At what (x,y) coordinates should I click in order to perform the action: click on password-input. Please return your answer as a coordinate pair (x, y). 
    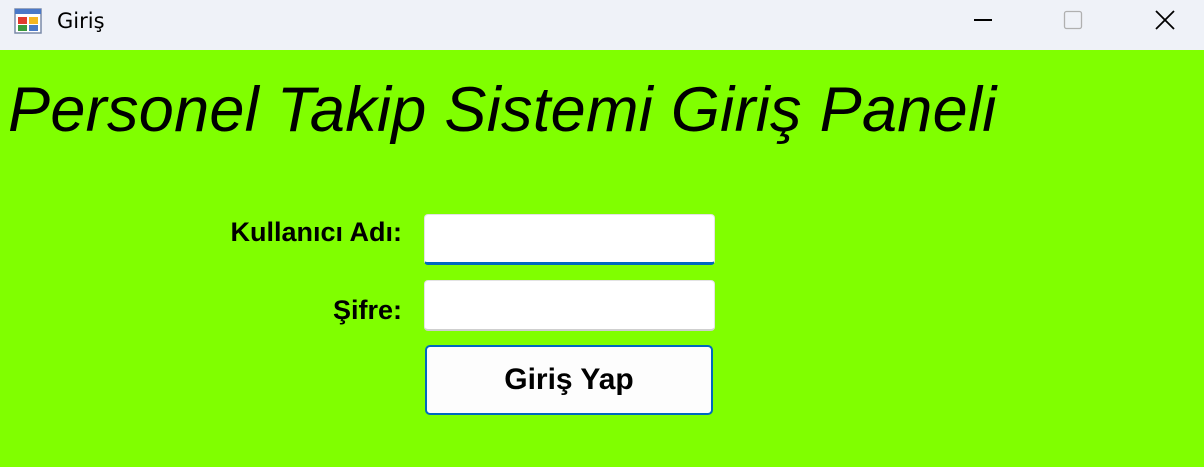
    Looking at the image, I should click on (569, 305).